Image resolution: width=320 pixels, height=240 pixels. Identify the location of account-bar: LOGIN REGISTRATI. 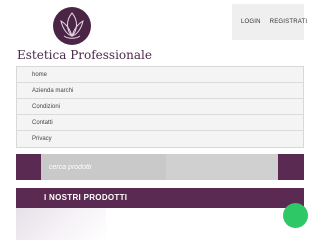
(269, 22).